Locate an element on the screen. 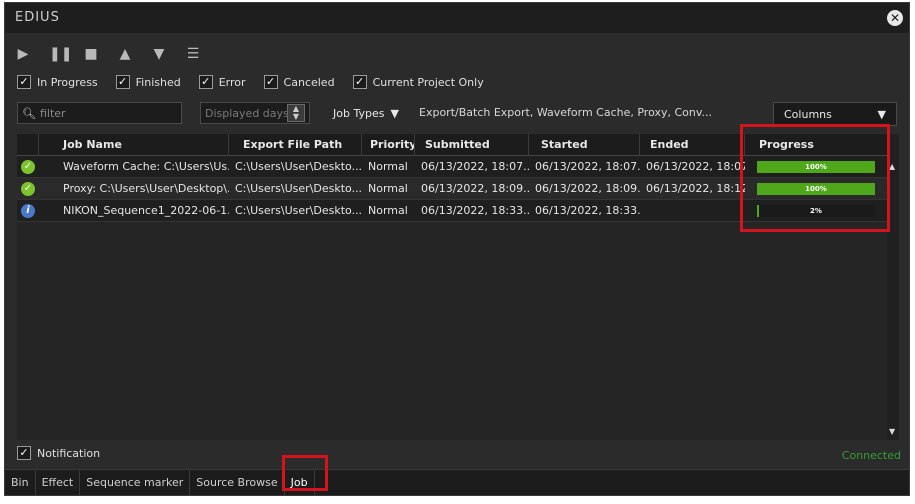 This screenshot has width=915, height=504. filter-error: ✓ Error is located at coordinates (222, 82).